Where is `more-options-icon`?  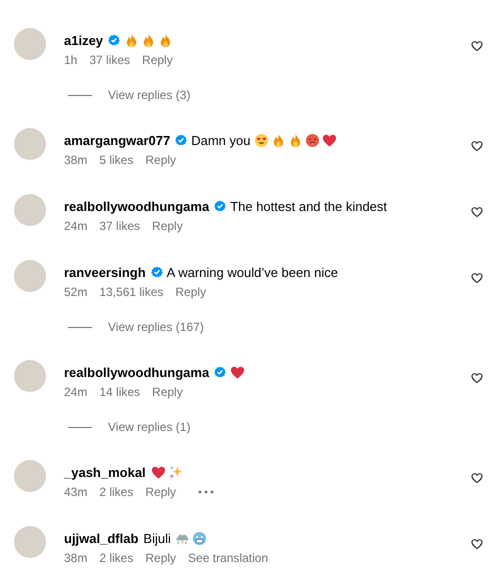
more-options-icon is located at coordinates (206, 492).